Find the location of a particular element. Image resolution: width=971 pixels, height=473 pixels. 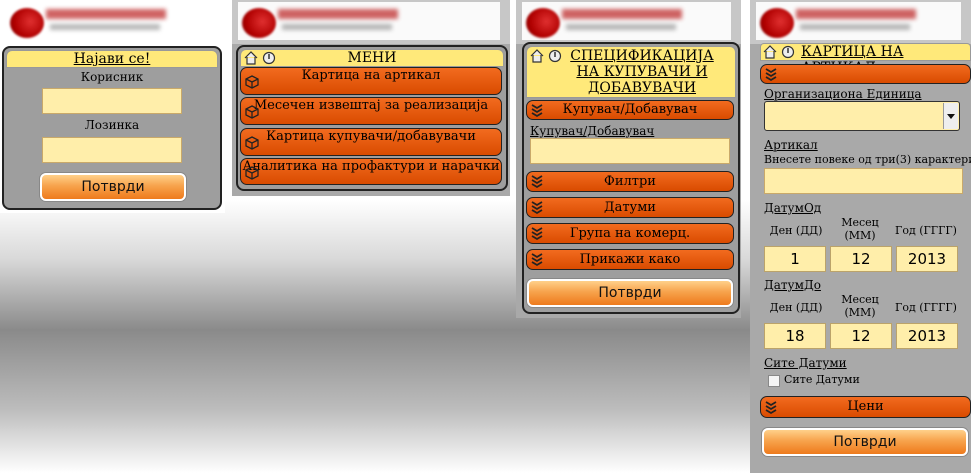

section-filters: Филтри is located at coordinates (630, 181).